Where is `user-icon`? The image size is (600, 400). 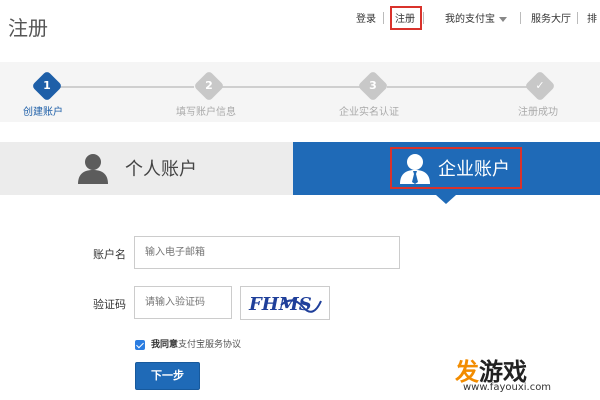 user-icon is located at coordinates (93, 169).